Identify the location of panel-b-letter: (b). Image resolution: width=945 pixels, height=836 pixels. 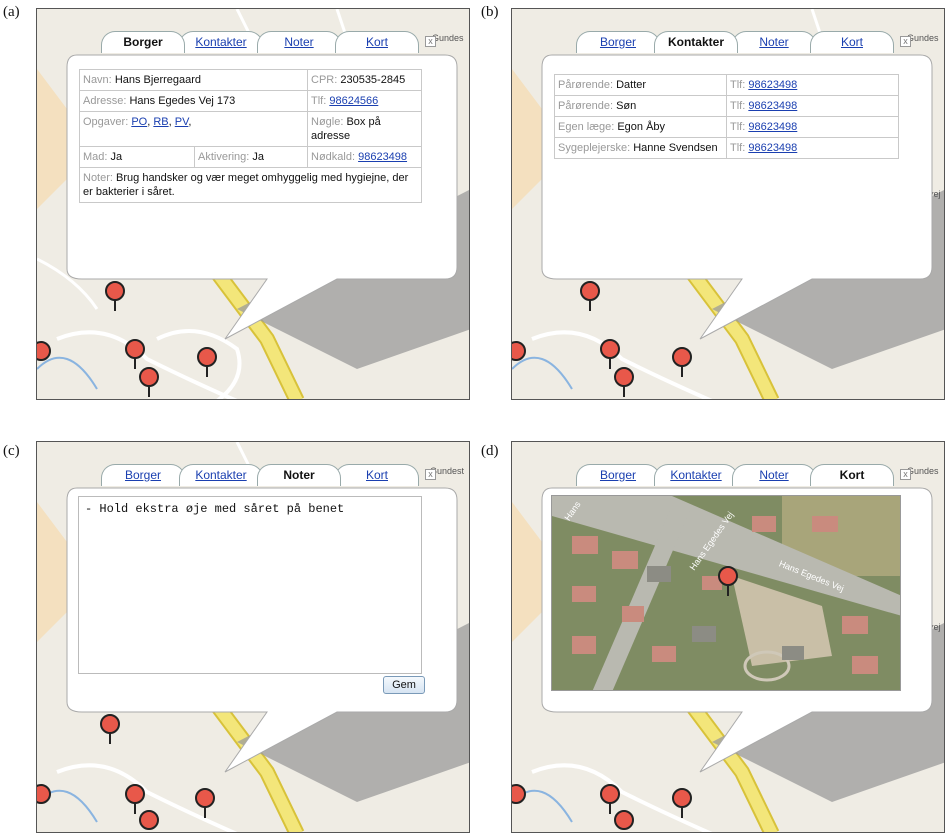
(490, 12).